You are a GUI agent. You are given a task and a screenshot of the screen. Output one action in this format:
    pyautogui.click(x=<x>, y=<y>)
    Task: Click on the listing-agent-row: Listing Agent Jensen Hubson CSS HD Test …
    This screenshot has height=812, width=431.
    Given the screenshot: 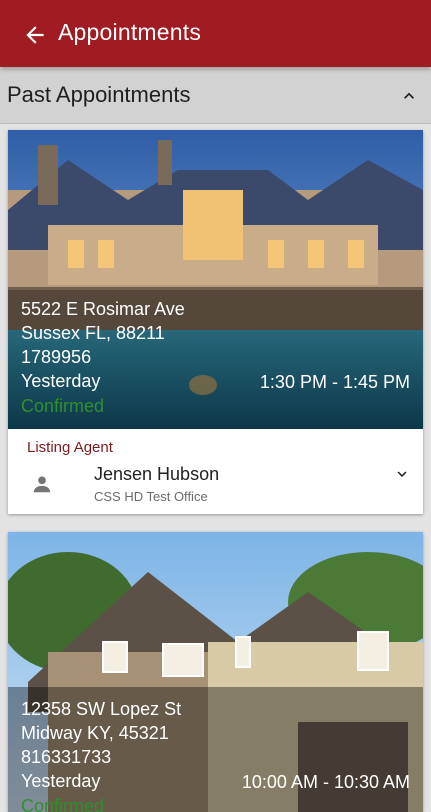 What is the action you would take?
    pyautogui.click(x=215, y=471)
    